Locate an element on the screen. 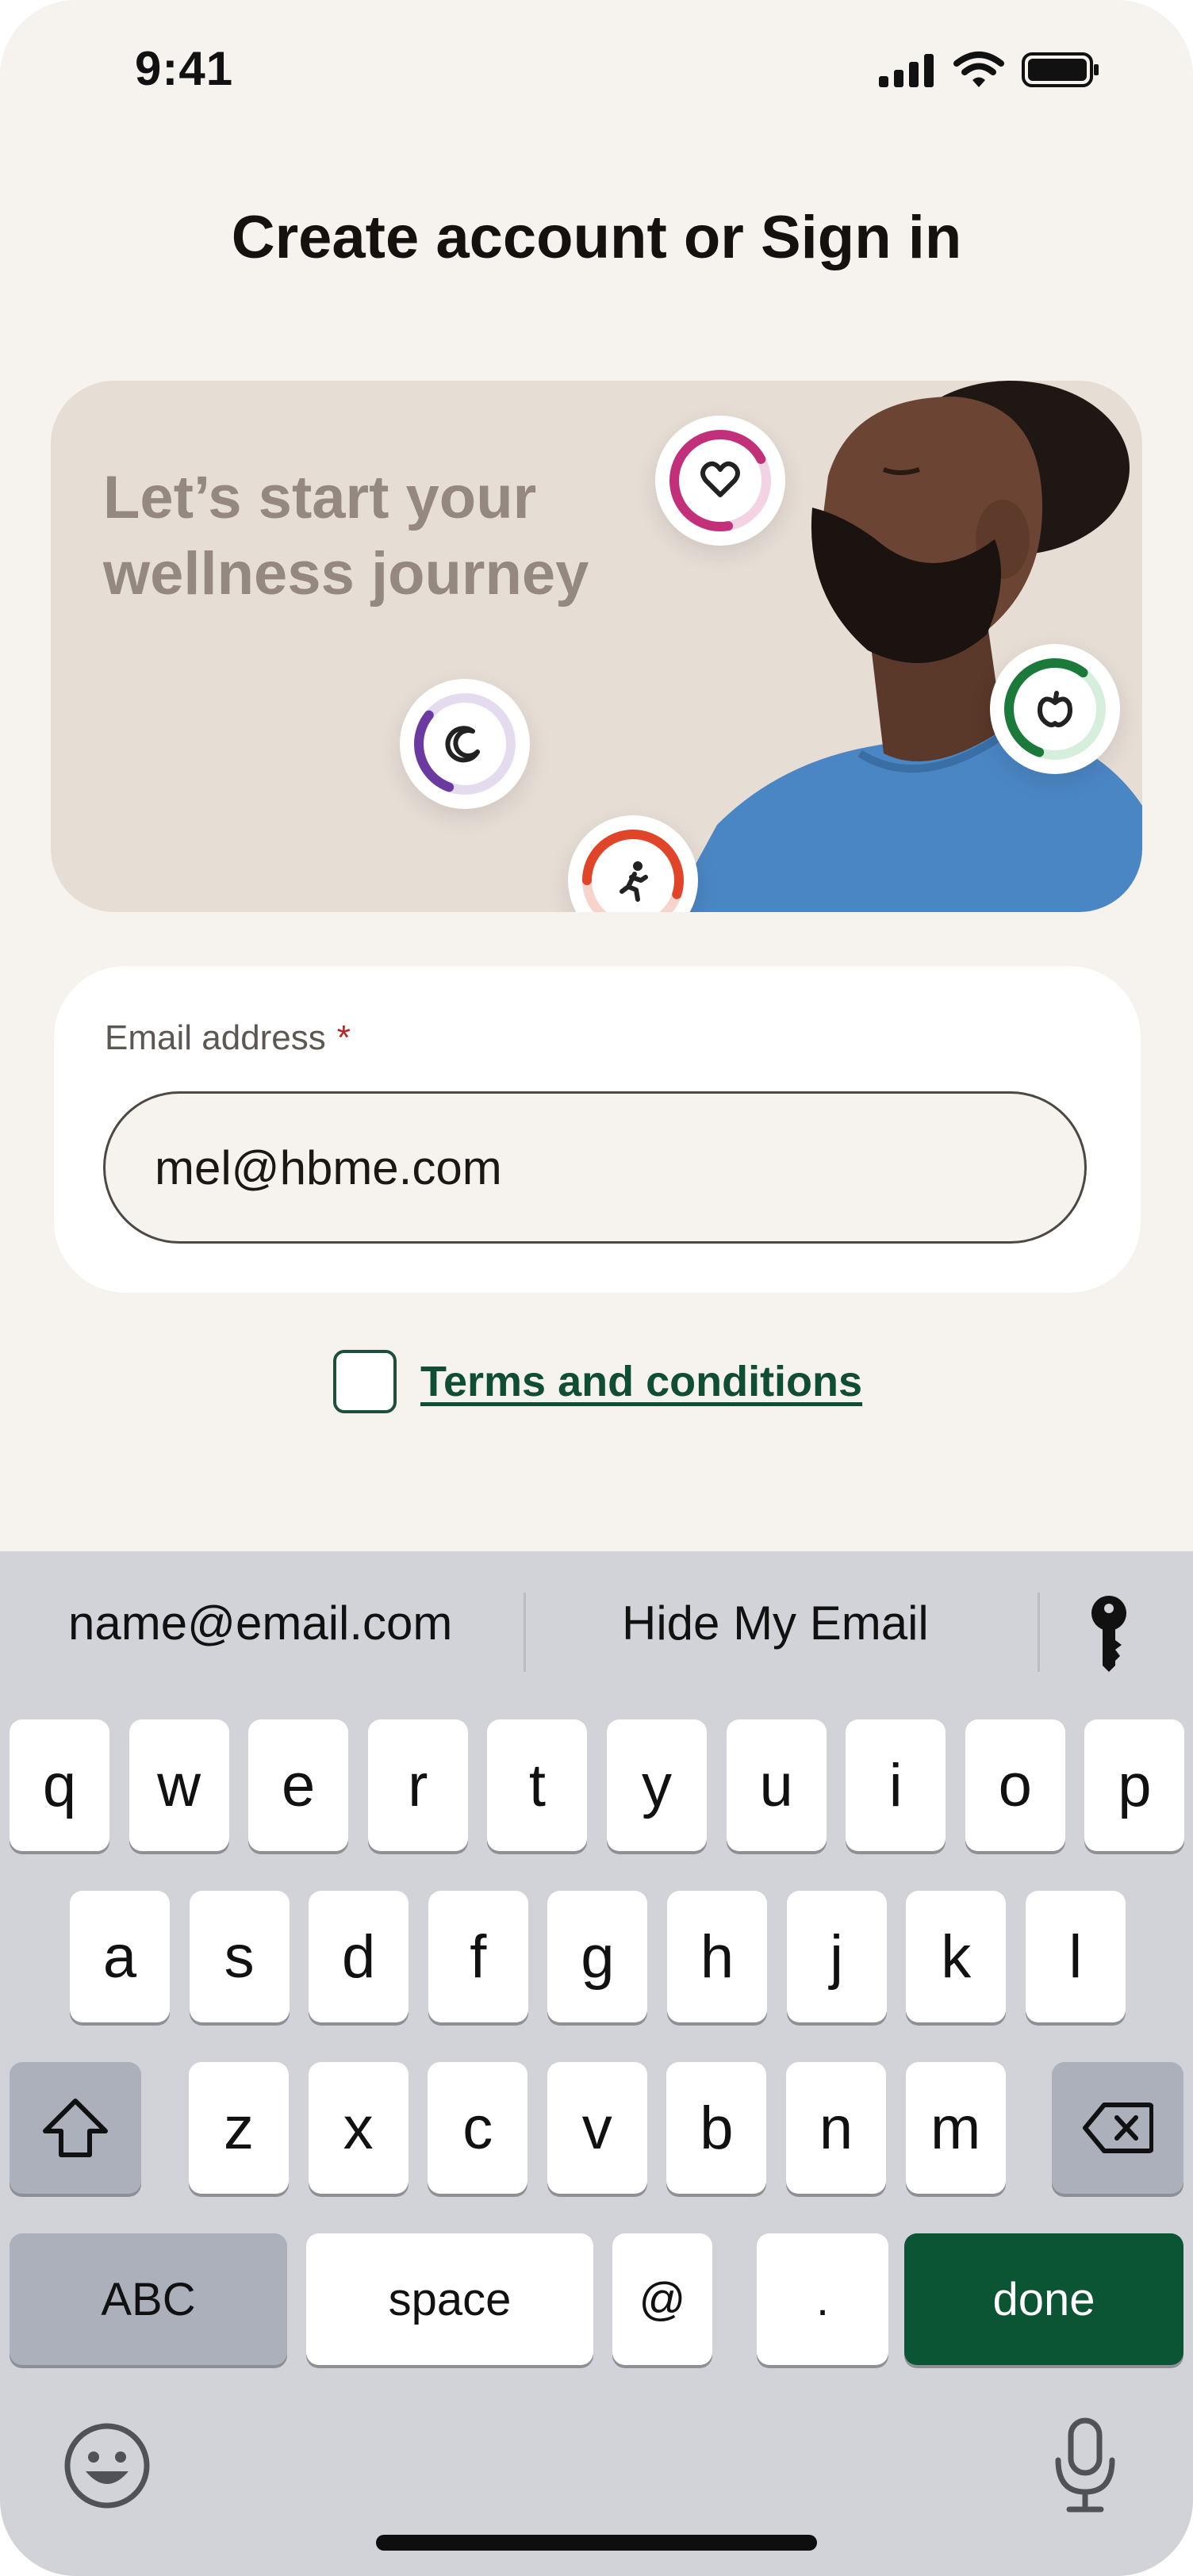 Image resolution: width=1193 pixels, height=2576 pixels. status-icons is located at coordinates (990, 72).